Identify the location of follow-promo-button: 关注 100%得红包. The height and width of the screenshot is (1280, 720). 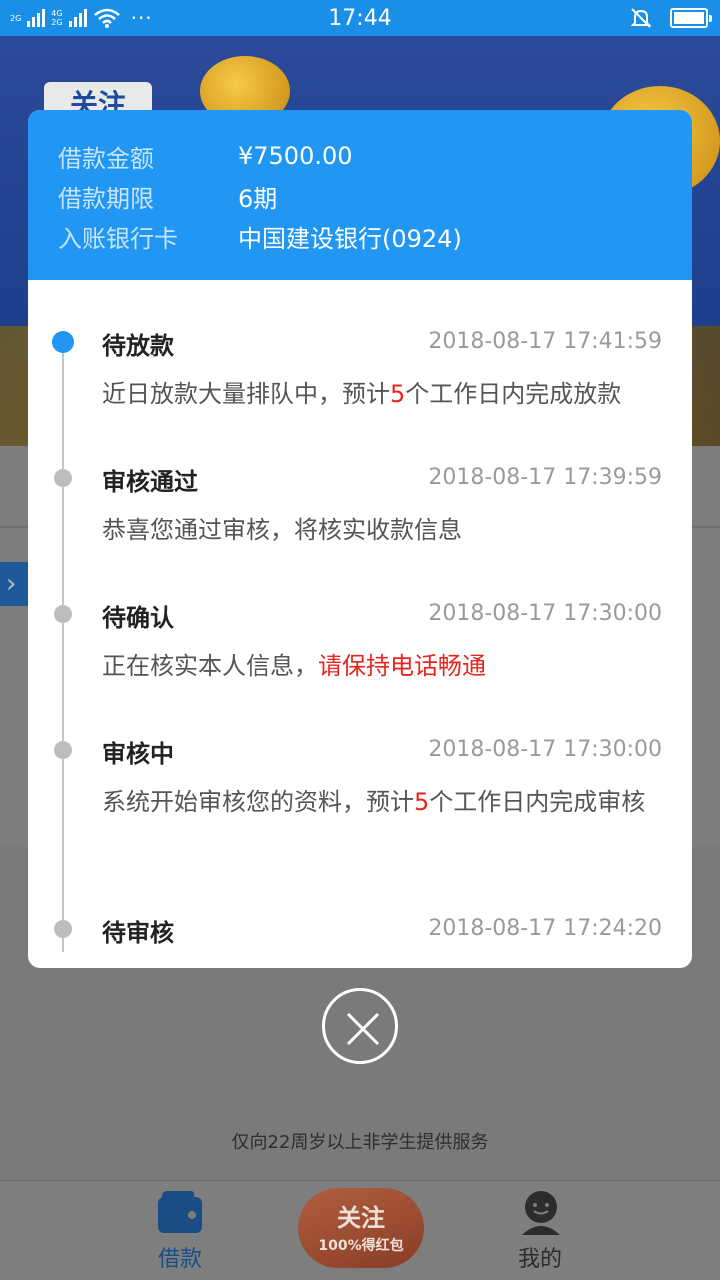
(361, 1228).